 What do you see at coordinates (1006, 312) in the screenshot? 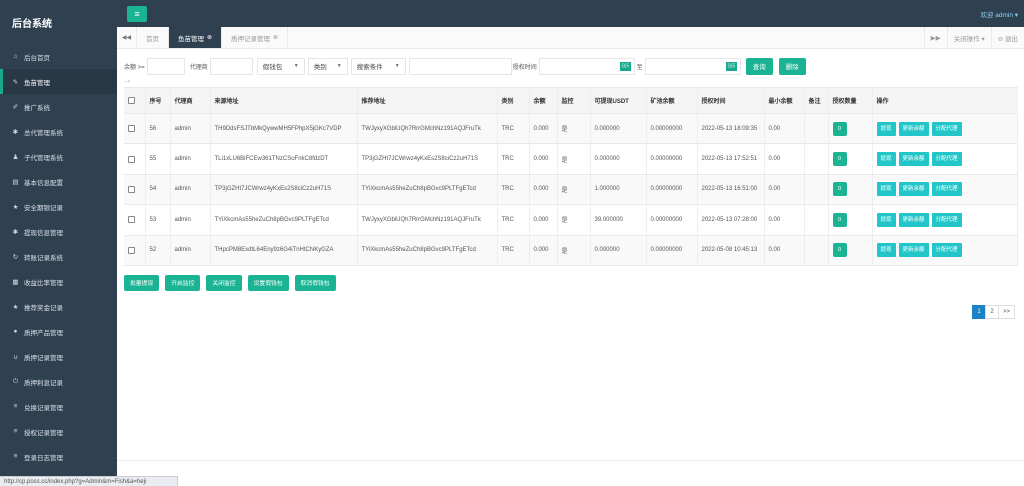
I see `next-page-button: >>` at bounding box center [1006, 312].